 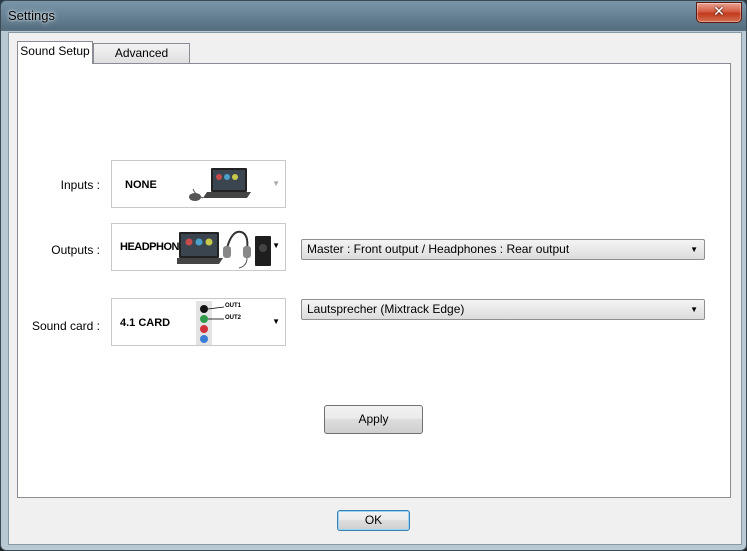 What do you see at coordinates (141, 61) in the screenshot?
I see `tab-advanced-options: Advanced Options` at bounding box center [141, 61].